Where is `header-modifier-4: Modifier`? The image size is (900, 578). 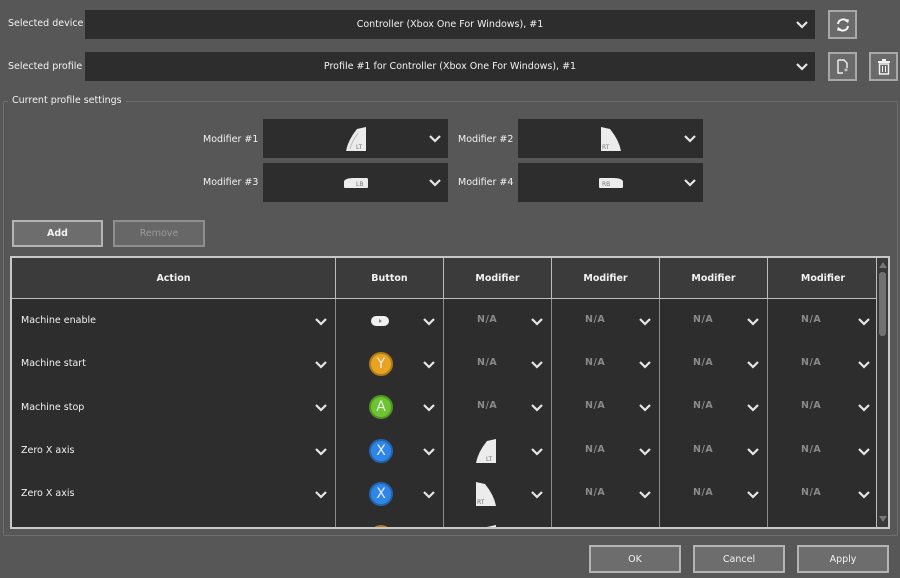 header-modifier-4: Modifier is located at coordinates (823, 278).